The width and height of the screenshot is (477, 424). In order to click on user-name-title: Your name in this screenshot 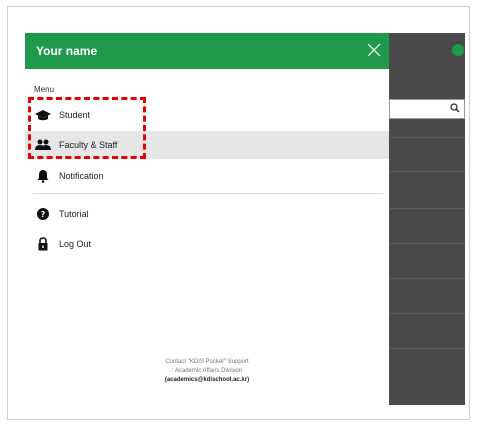, I will do `click(67, 51)`.